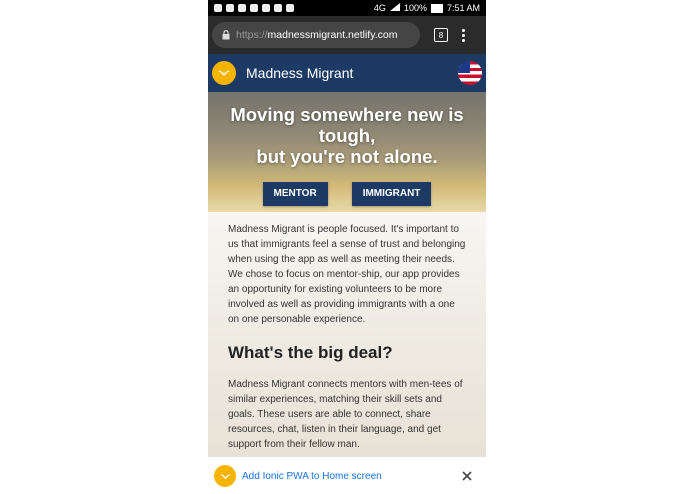 The height and width of the screenshot is (494, 695). What do you see at coordinates (436, 8) in the screenshot?
I see `battery-icon` at bounding box center [436, 8].